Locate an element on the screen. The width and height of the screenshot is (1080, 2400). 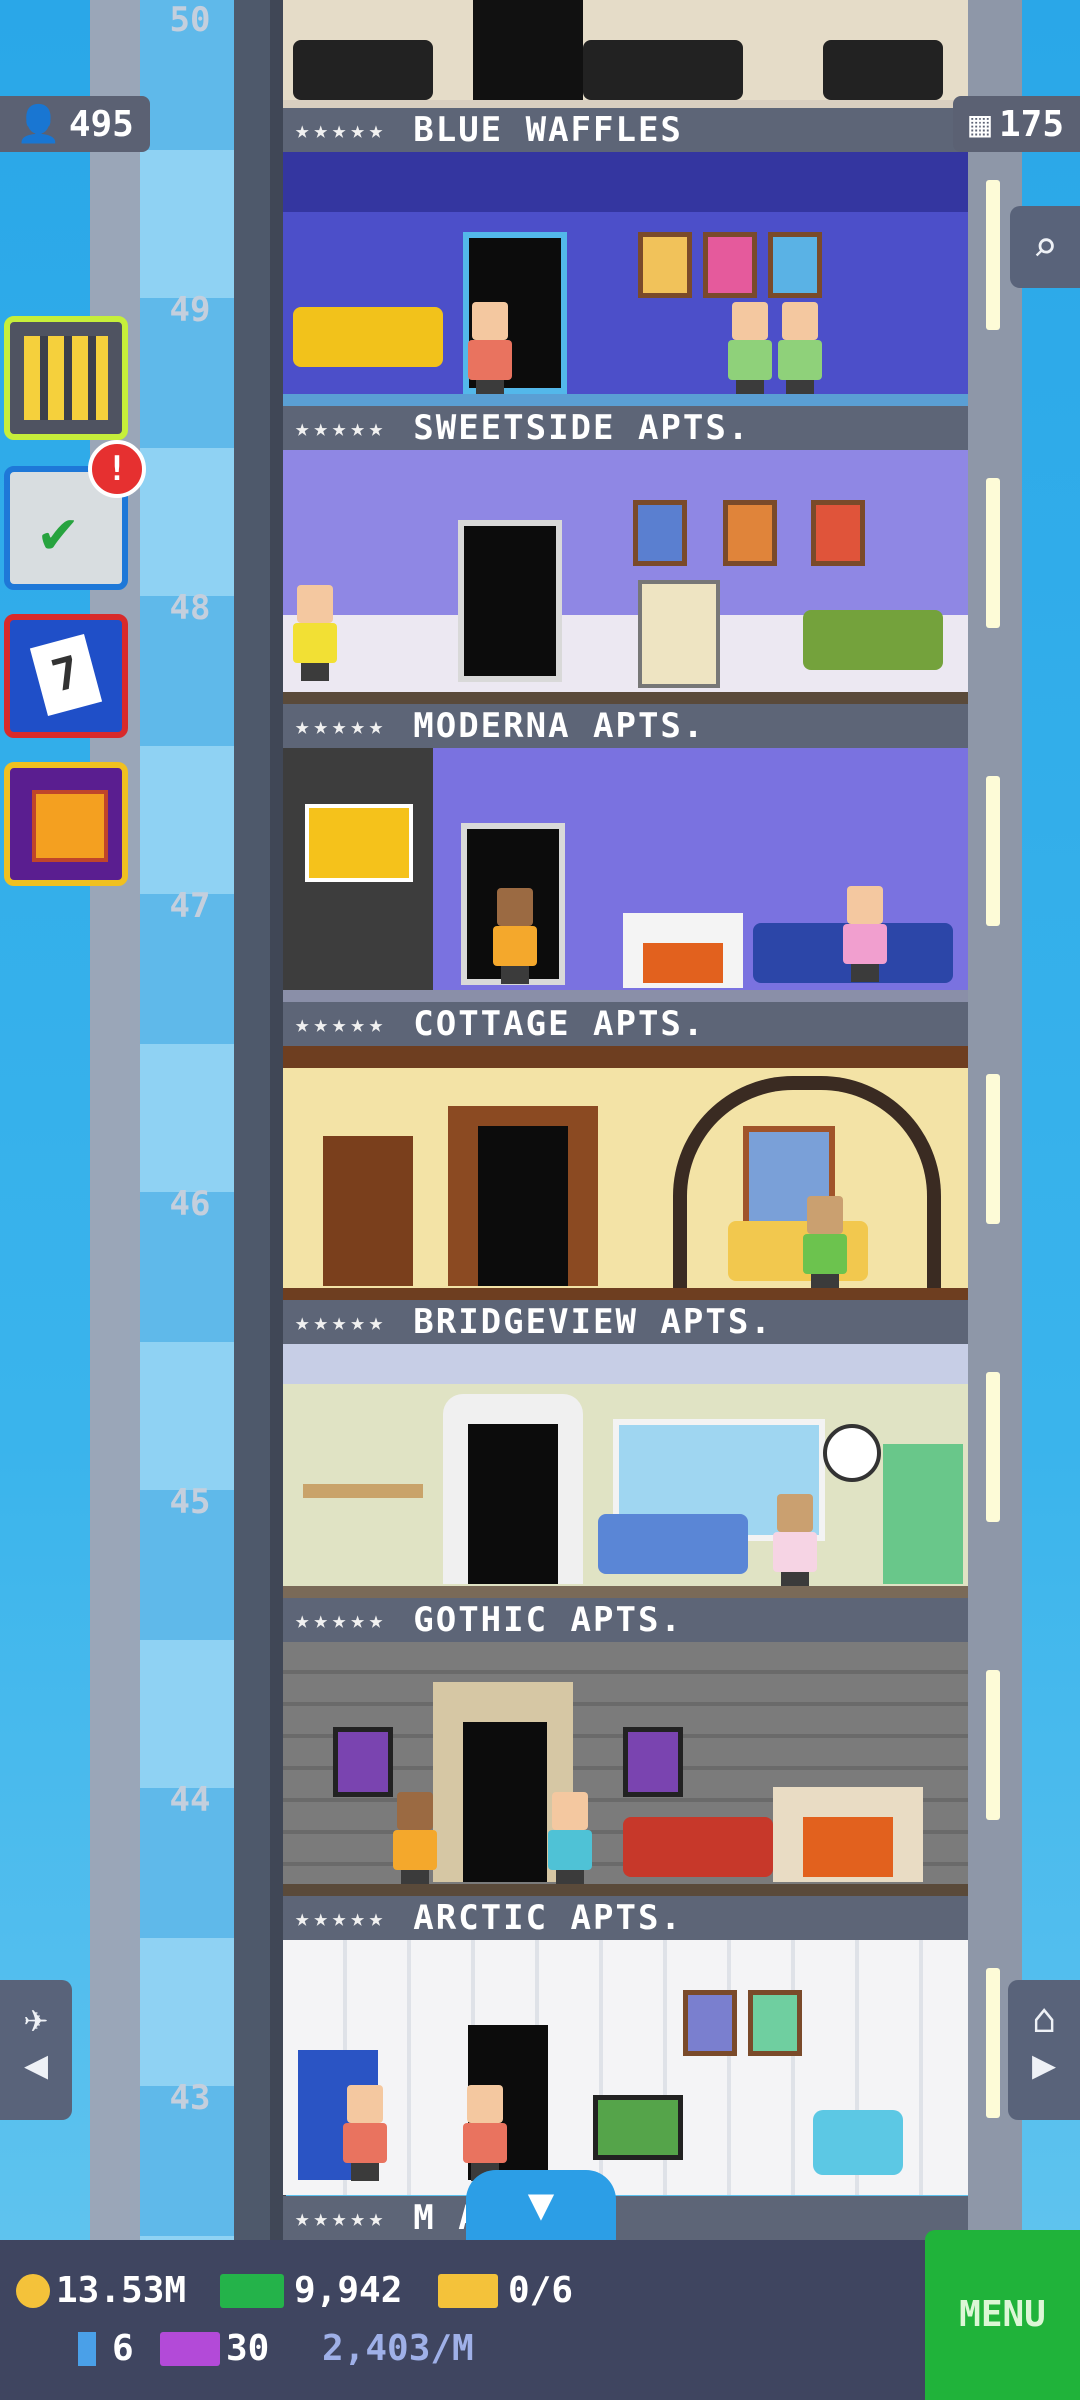
floor-count: 175 is located at coordinates (1031, 124).